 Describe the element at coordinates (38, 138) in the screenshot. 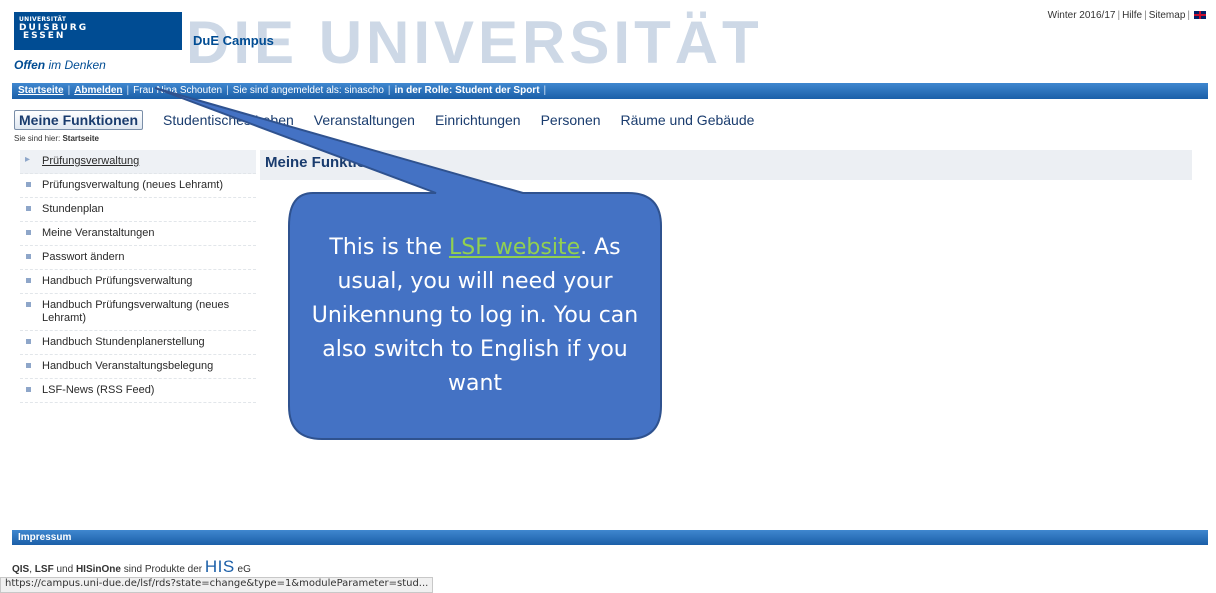

I see `breadcrumb-prefix: Sie sind hier:` at that location.